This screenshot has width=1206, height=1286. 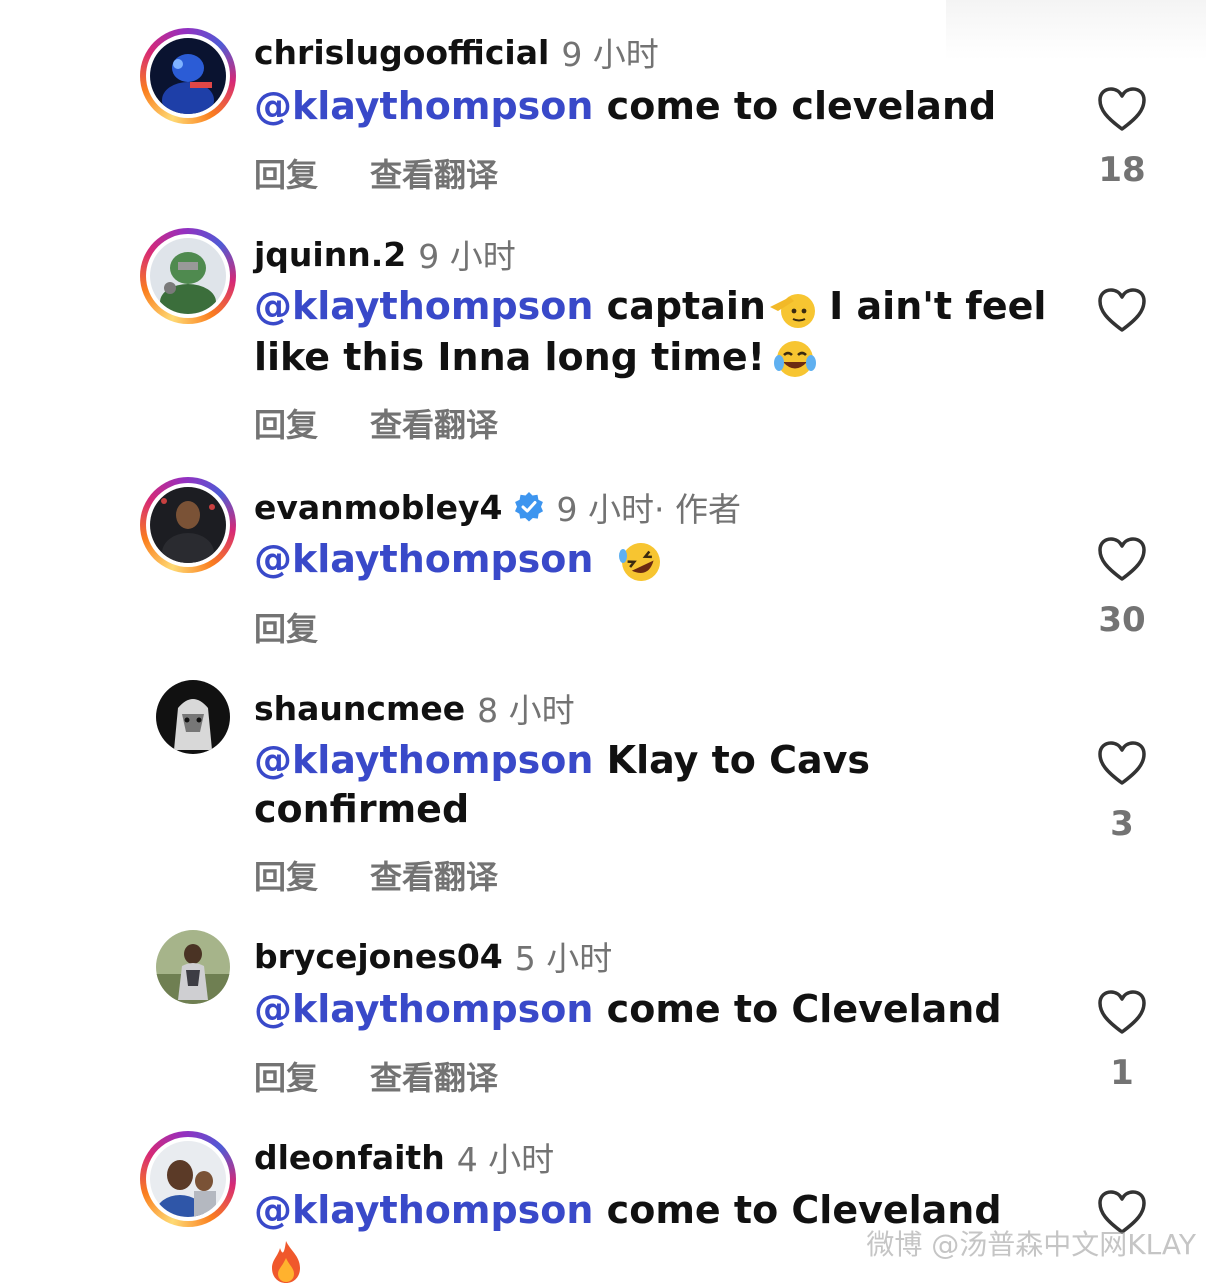 I want to click on comment-time: 8 小时, so click(x=526, y=710).